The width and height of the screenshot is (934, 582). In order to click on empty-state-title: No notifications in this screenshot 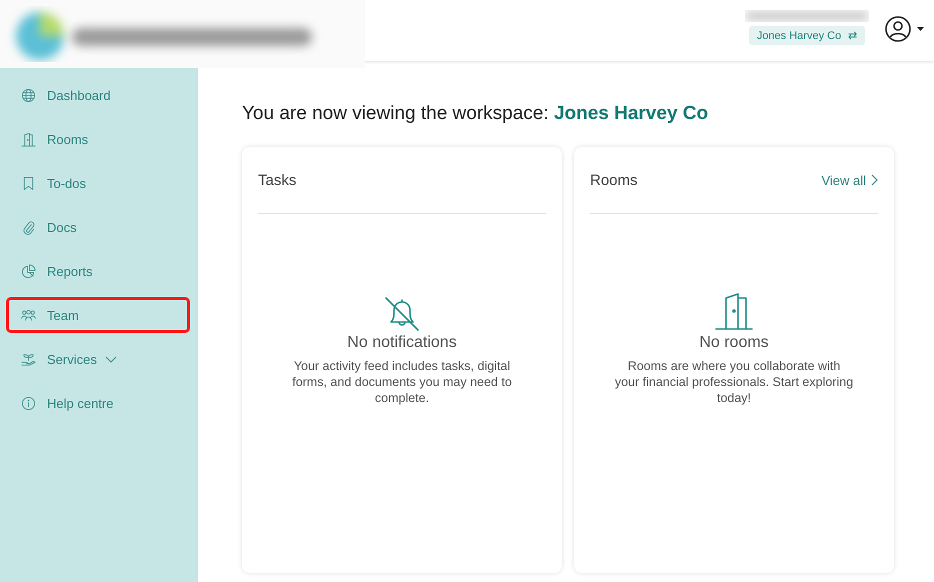, I will do `click(402, 343)`.